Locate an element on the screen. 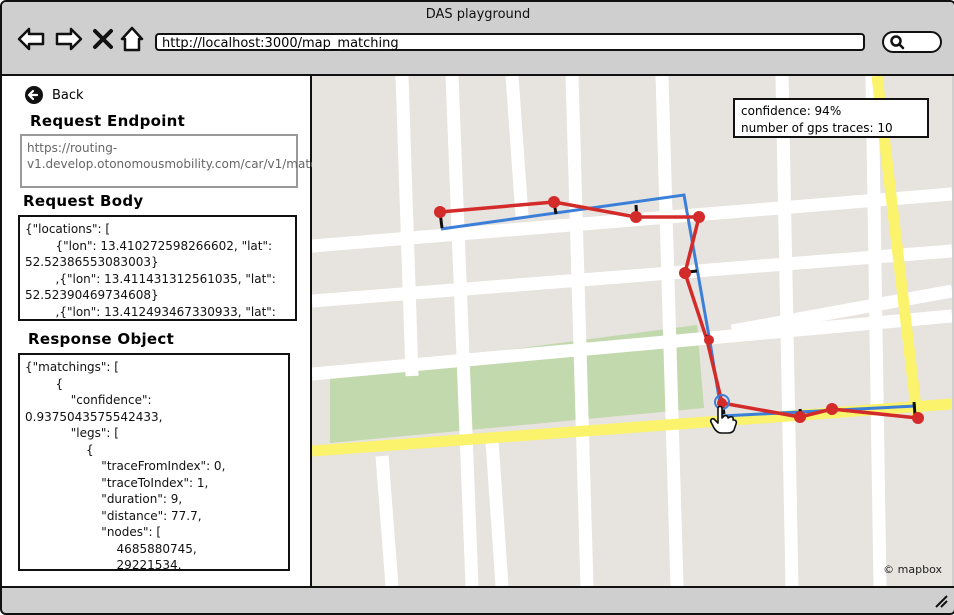 The height and width of the screenshot is (615, 954). request-body-heading: Request Body is located at coordinates (83, 201).